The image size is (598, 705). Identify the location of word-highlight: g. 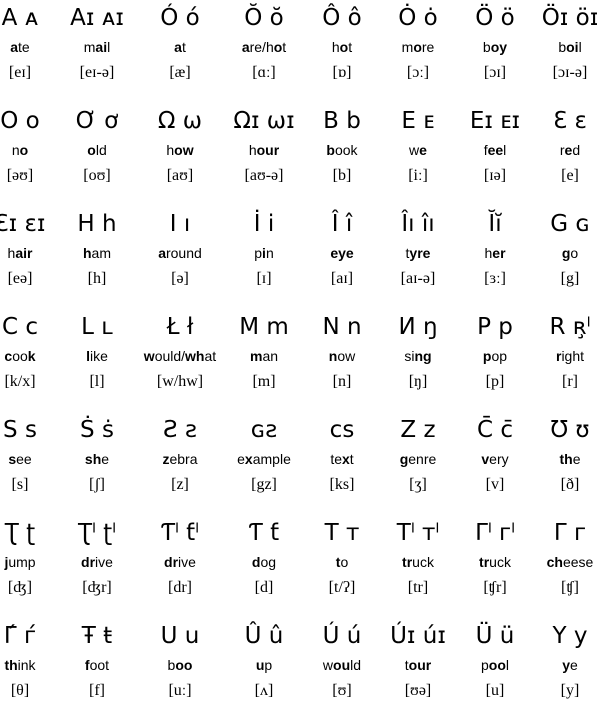
(404, 459).